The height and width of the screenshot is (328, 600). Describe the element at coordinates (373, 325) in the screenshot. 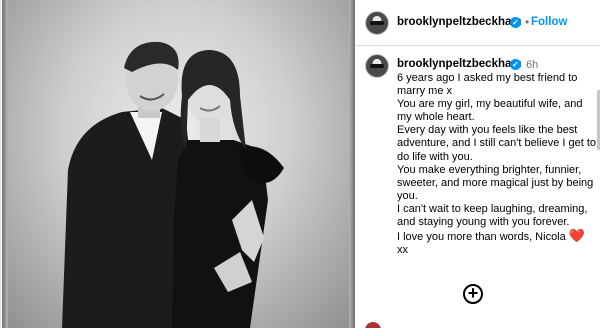

I see `comment-avatar` at that location.